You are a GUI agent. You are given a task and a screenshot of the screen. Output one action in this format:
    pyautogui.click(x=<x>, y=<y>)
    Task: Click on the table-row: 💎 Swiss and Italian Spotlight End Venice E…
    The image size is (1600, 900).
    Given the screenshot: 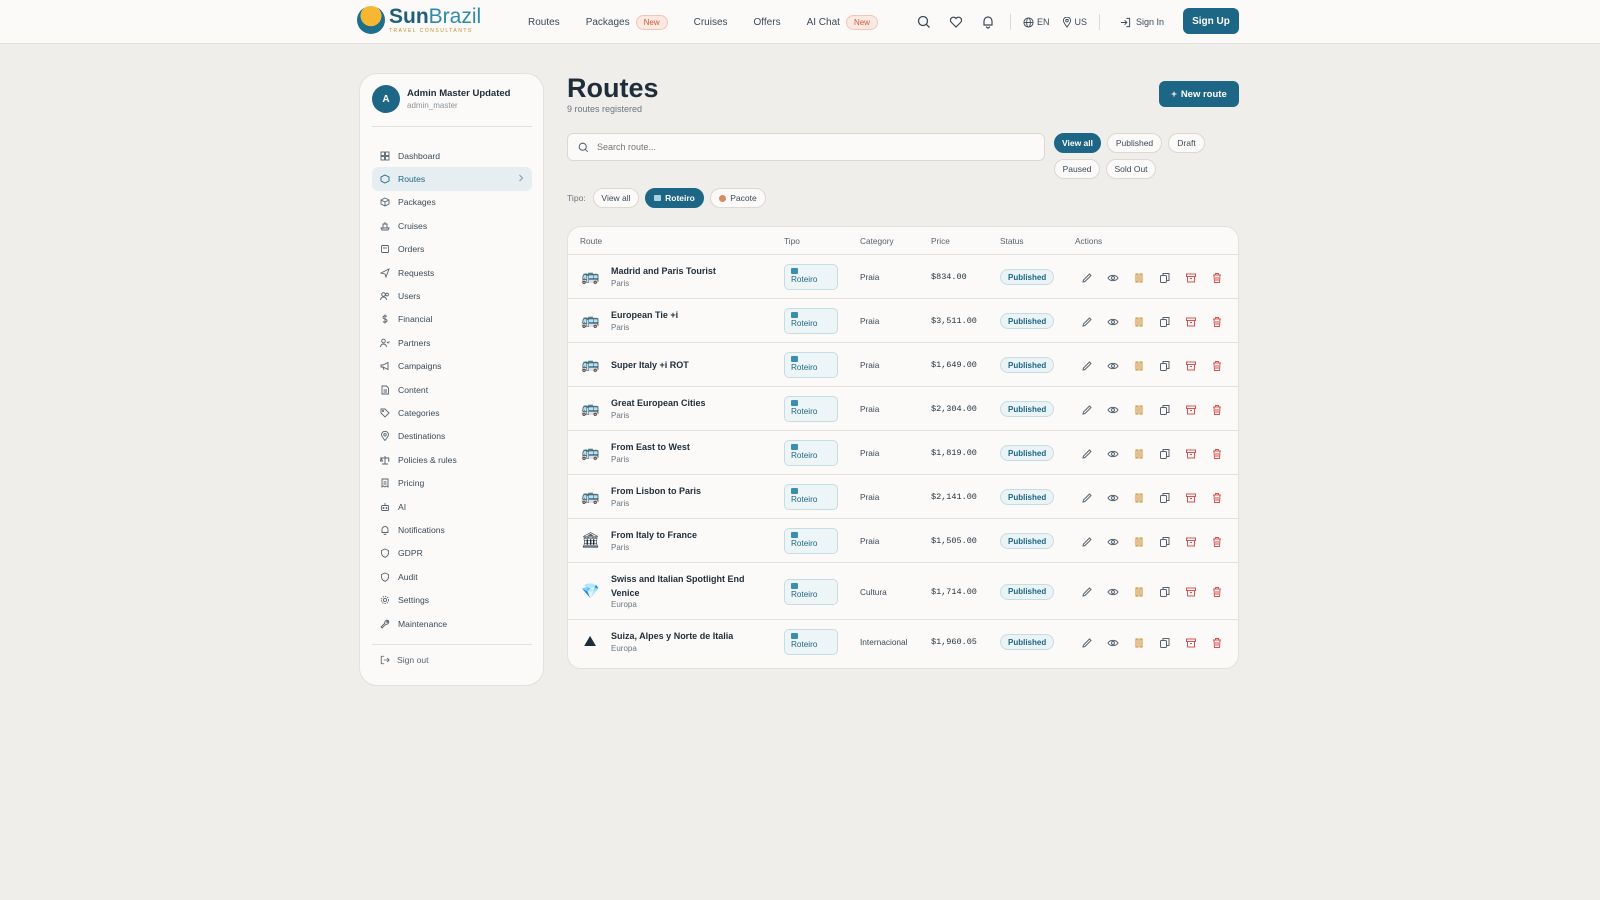 What is the action you would take?
    pyautogui.click(x=903, y=591)
    